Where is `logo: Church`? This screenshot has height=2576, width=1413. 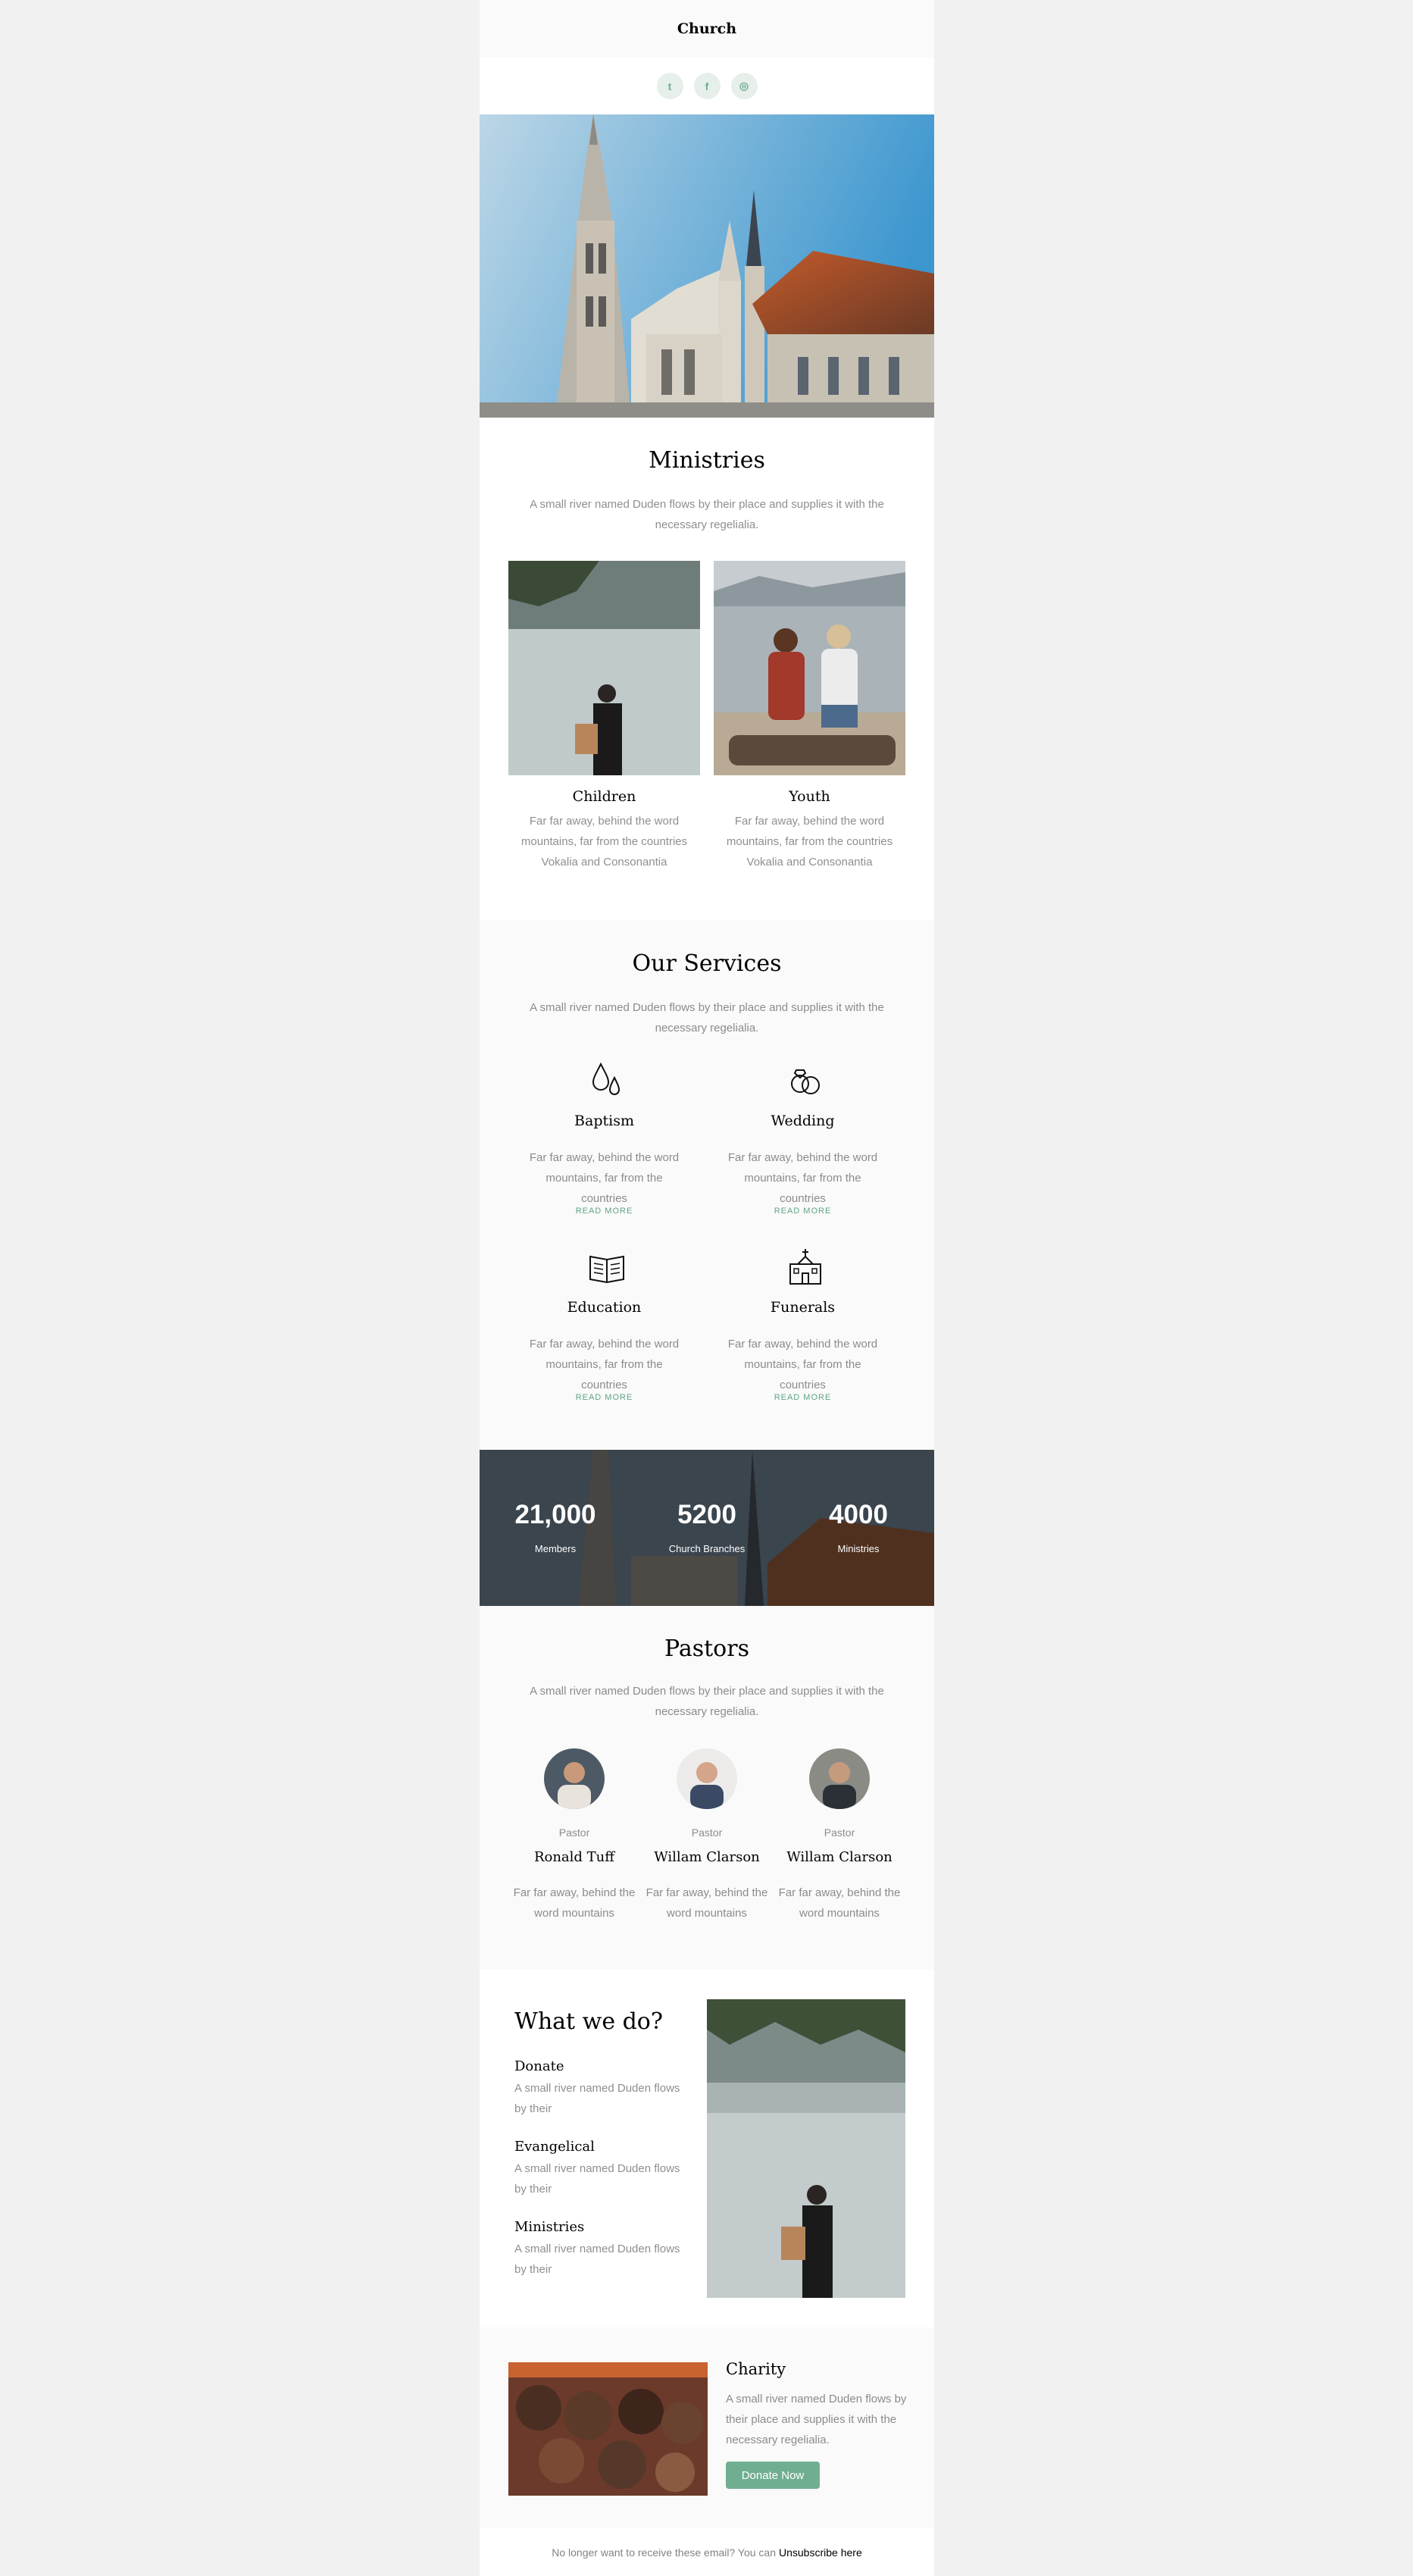
logo: Church is located at coordinates (706, 28).